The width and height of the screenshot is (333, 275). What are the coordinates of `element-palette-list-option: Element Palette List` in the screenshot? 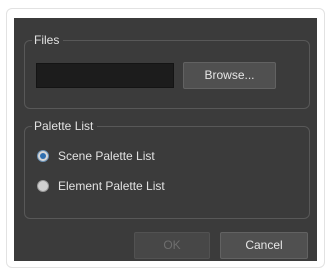 It's located at (101, 186).